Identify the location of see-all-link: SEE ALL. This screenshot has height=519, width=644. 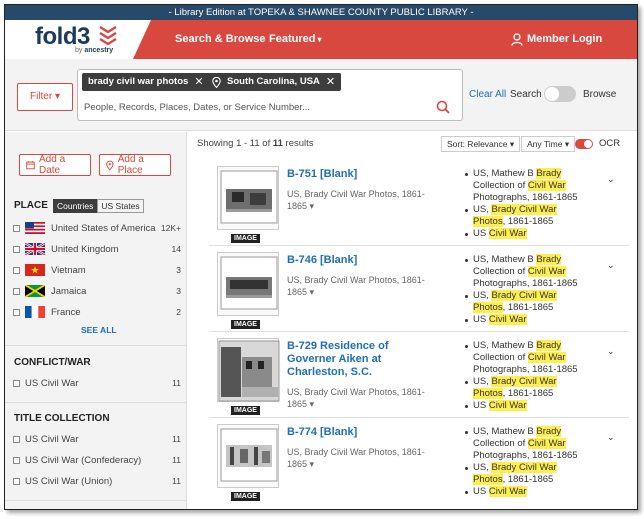
(99, 330).